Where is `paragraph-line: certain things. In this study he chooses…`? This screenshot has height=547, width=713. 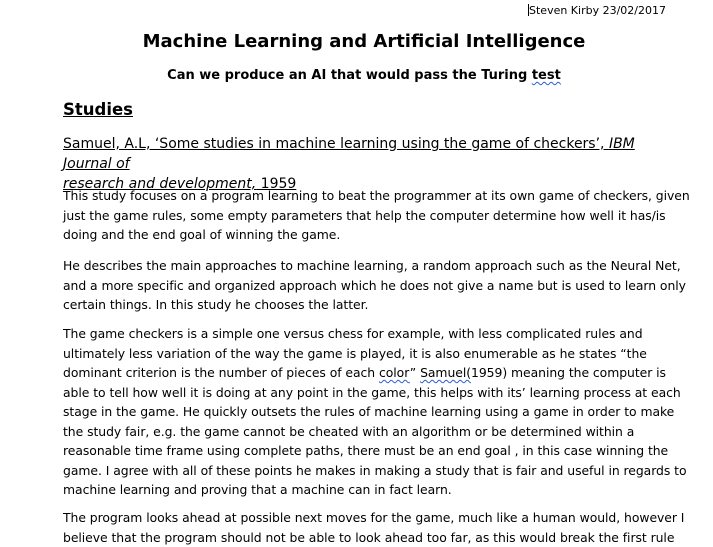 paragraph-line: certain things. In this study he chooses… is located at coordinates (216, 304).